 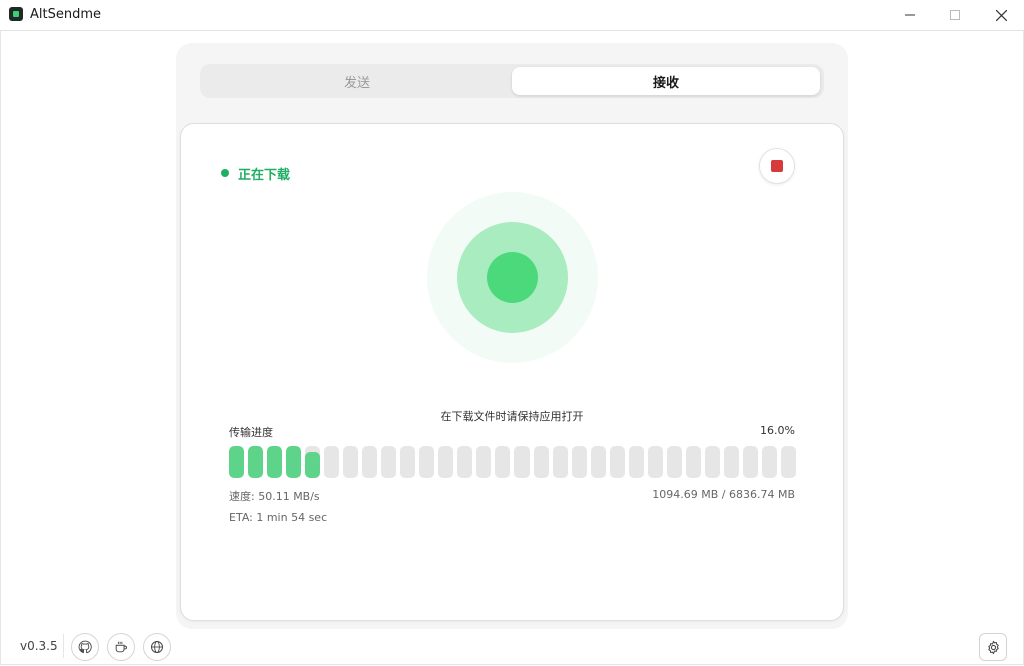 I want to click on close-button, so click(x=1001, y=15).